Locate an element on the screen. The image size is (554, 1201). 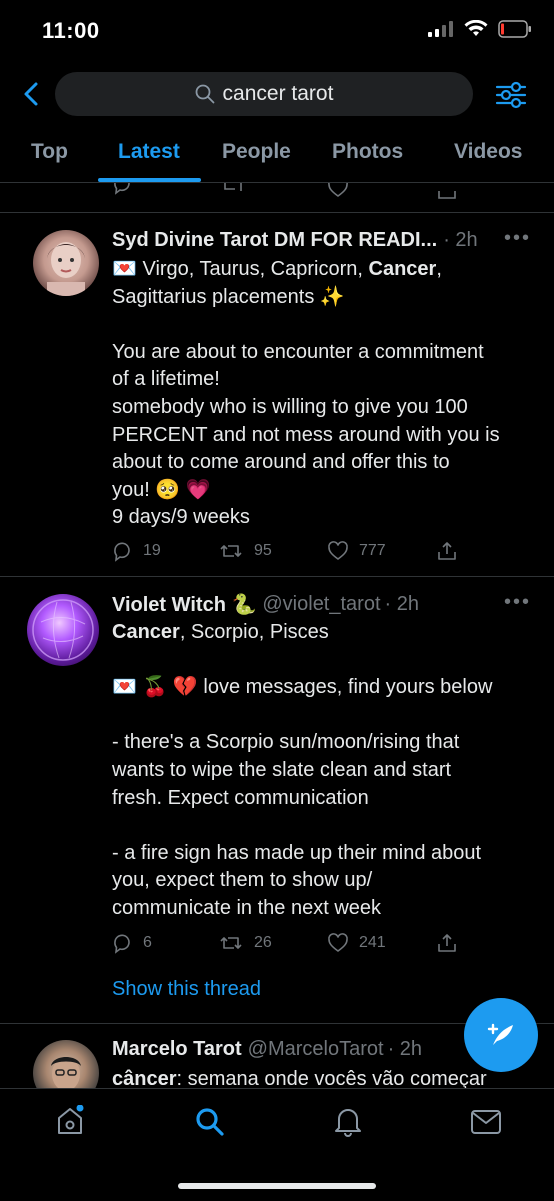
tweet-line: communicate in the next week is located at coordinates (247, 907).